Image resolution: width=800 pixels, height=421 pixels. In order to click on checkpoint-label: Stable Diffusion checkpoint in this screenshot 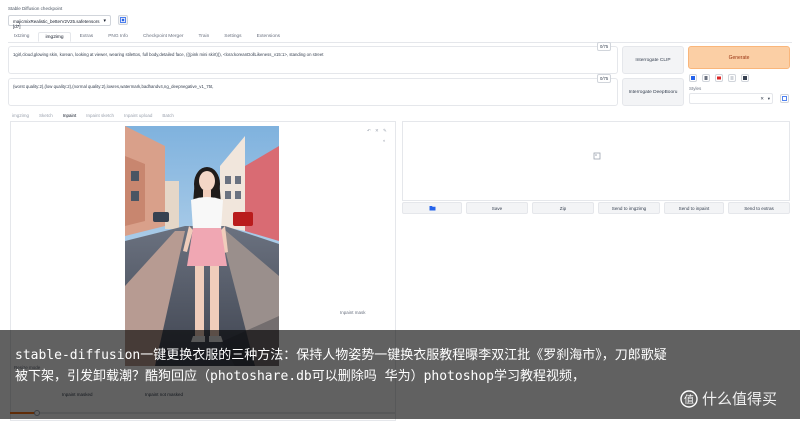, I will do `click(35, 8)`.